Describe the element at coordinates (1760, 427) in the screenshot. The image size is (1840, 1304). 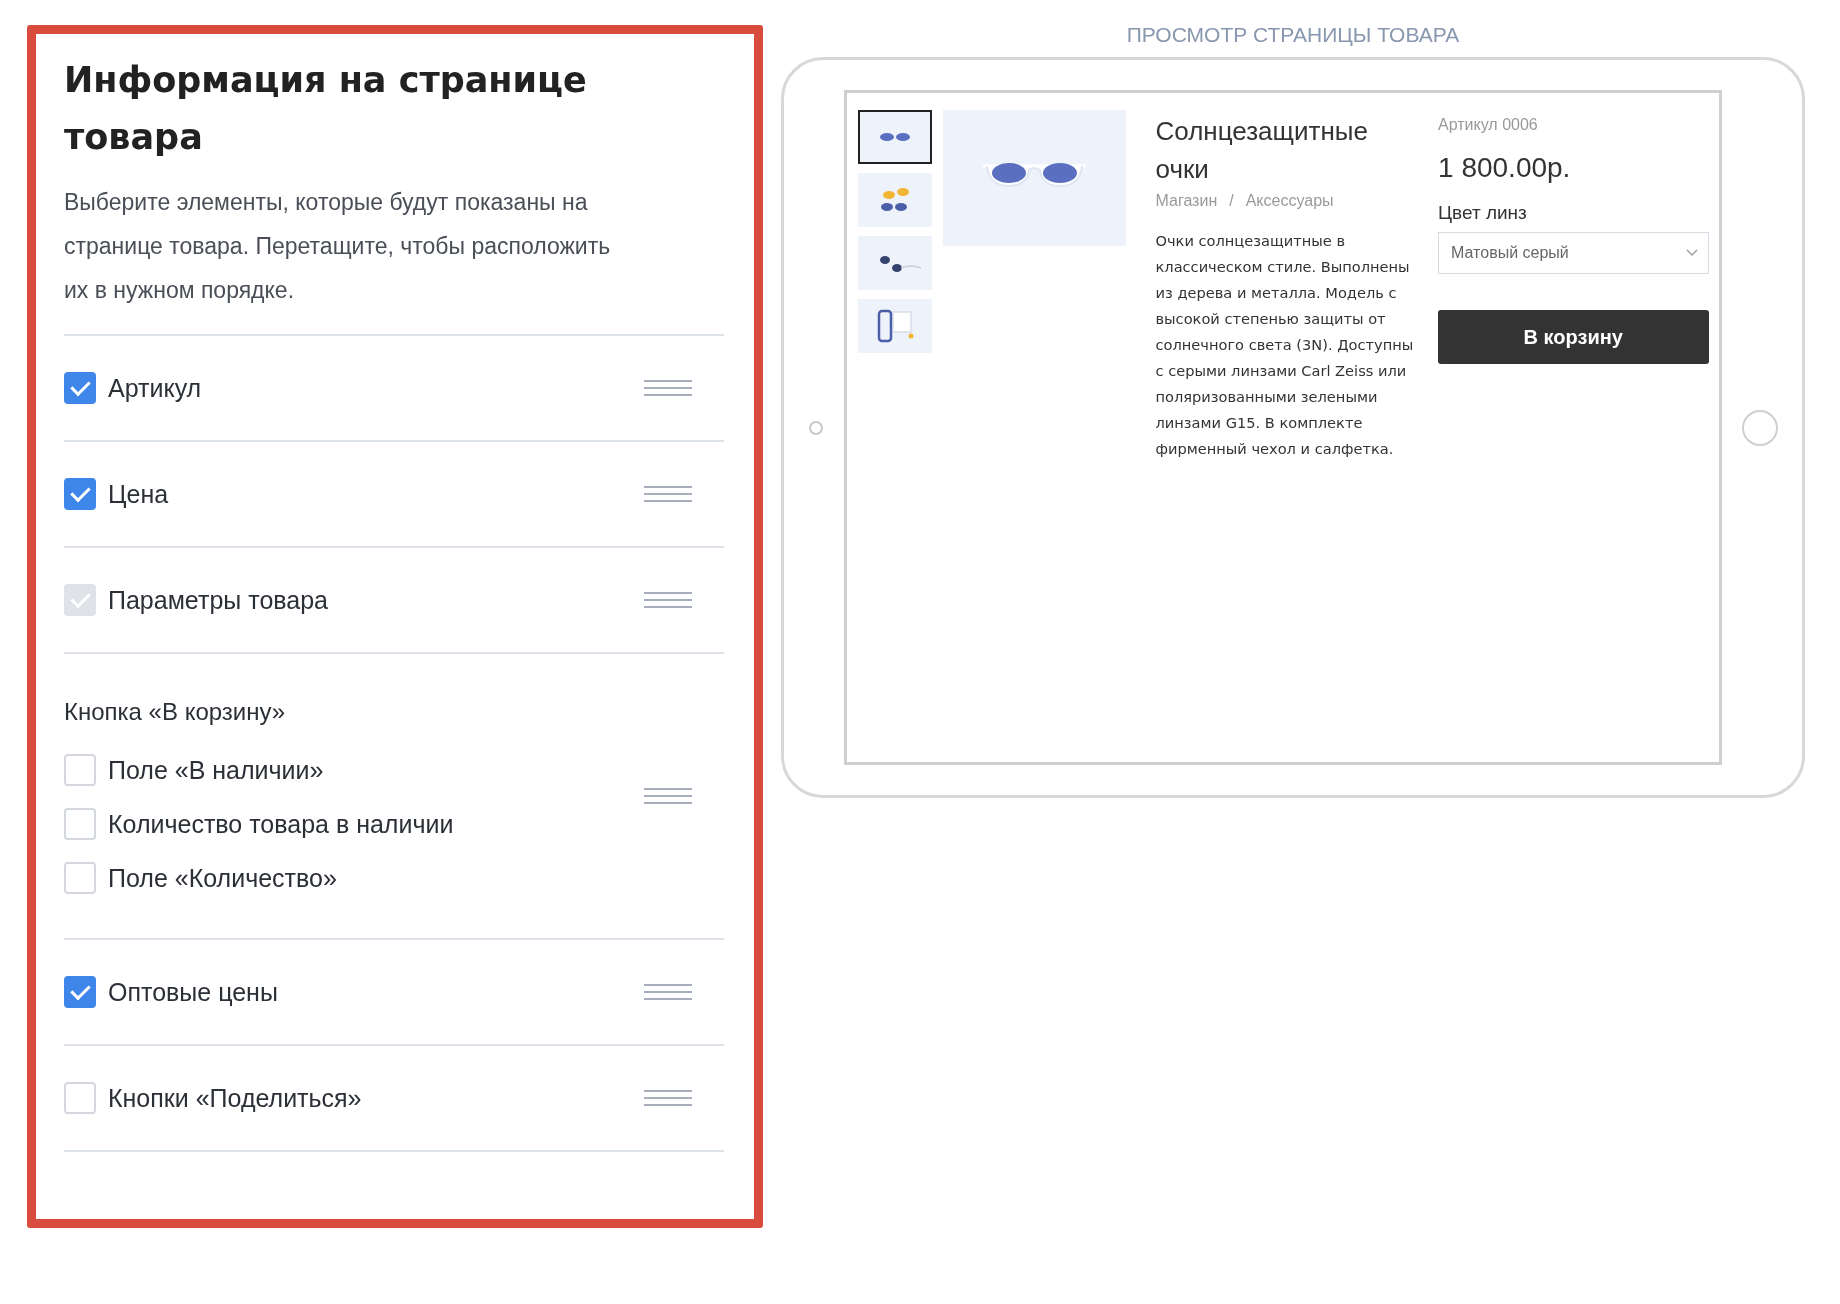
I see `home-button` at that location.